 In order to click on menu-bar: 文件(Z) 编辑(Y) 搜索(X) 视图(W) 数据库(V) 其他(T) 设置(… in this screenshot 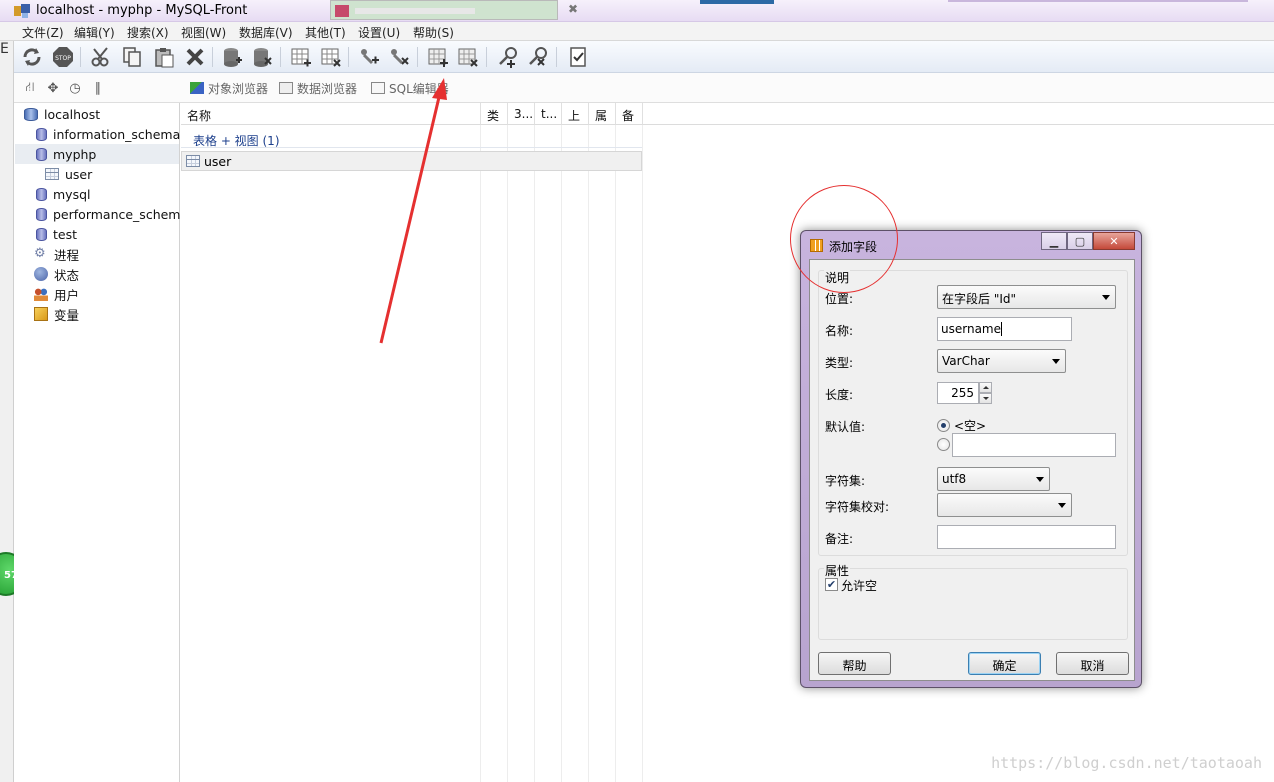, I will do `click(637, 31)`.